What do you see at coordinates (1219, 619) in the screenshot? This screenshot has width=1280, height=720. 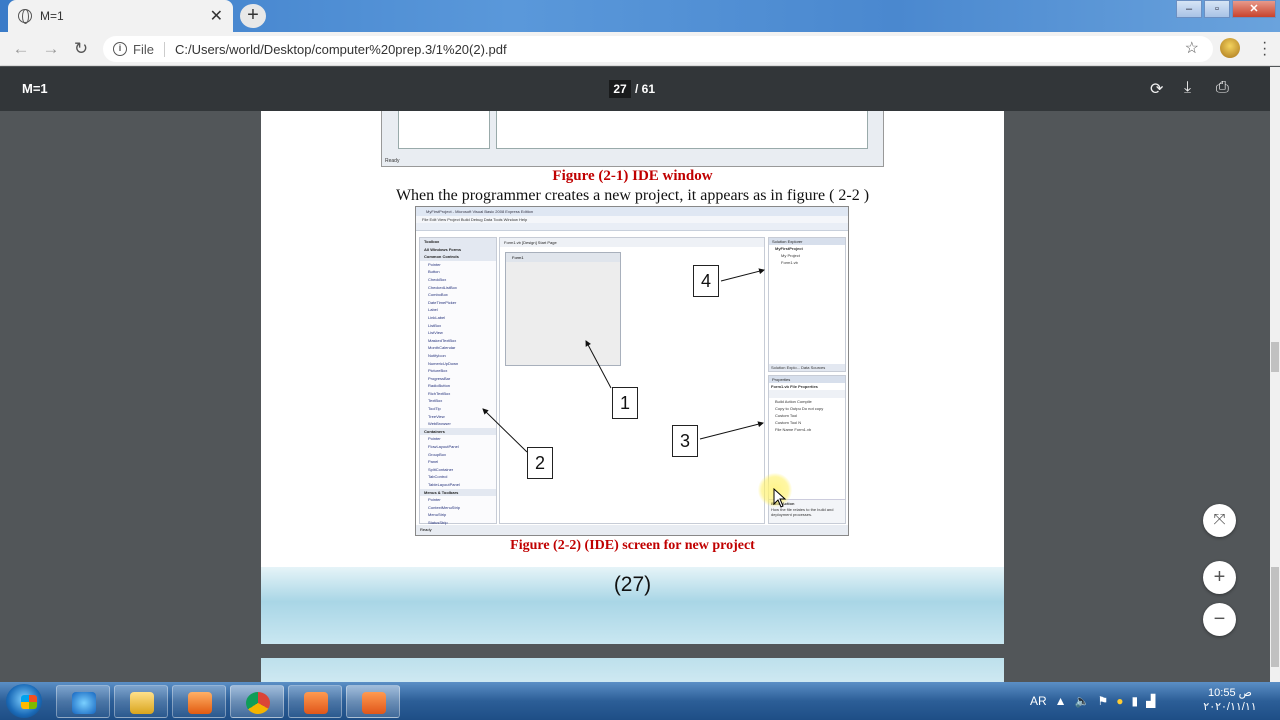 I see `zoom-out-button: −` at bounding box center [1219, 619].